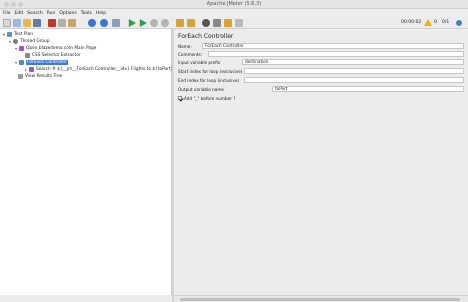 Image resolution: width=468 pixels, height=302 pixels. I want to click on name-label: Name:, so click(185, 46).